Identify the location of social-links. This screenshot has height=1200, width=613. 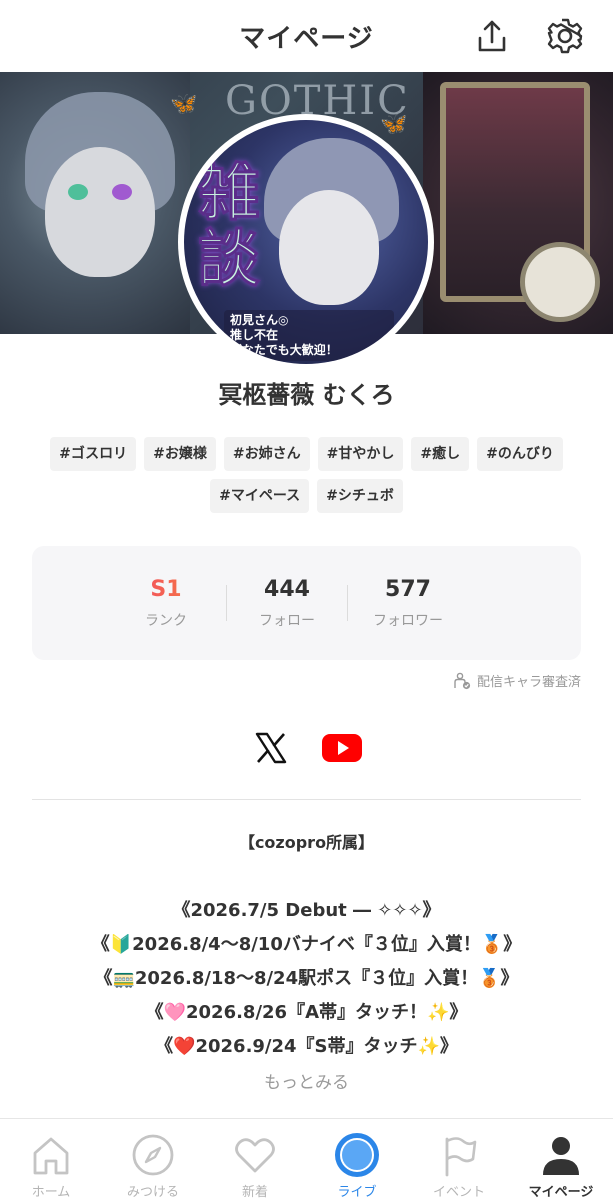
(306, 748).